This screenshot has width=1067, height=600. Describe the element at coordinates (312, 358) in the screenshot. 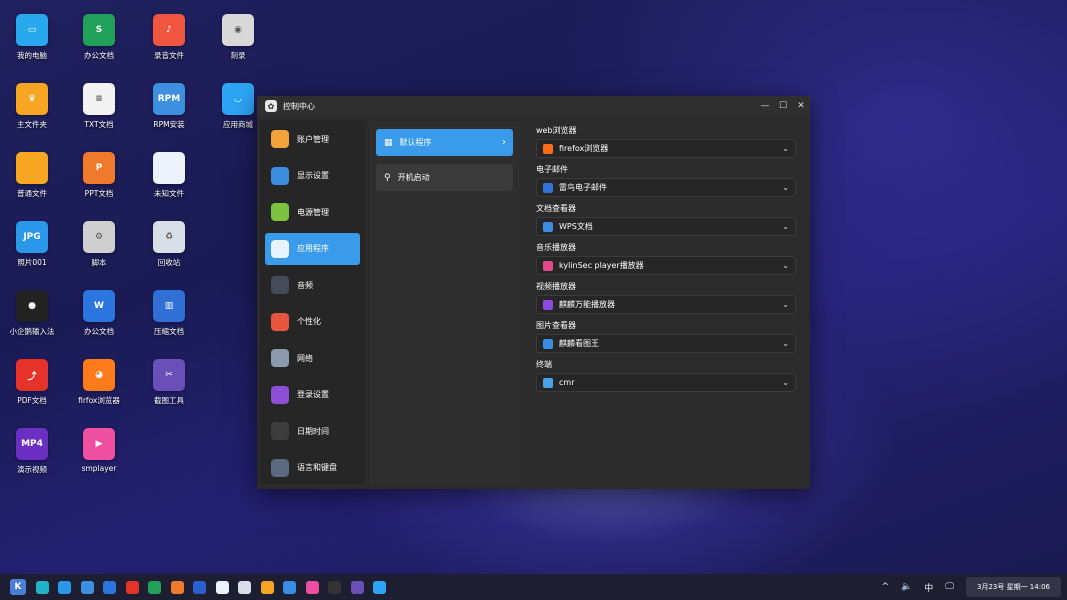

I see `nav-item: 网络` at that location.